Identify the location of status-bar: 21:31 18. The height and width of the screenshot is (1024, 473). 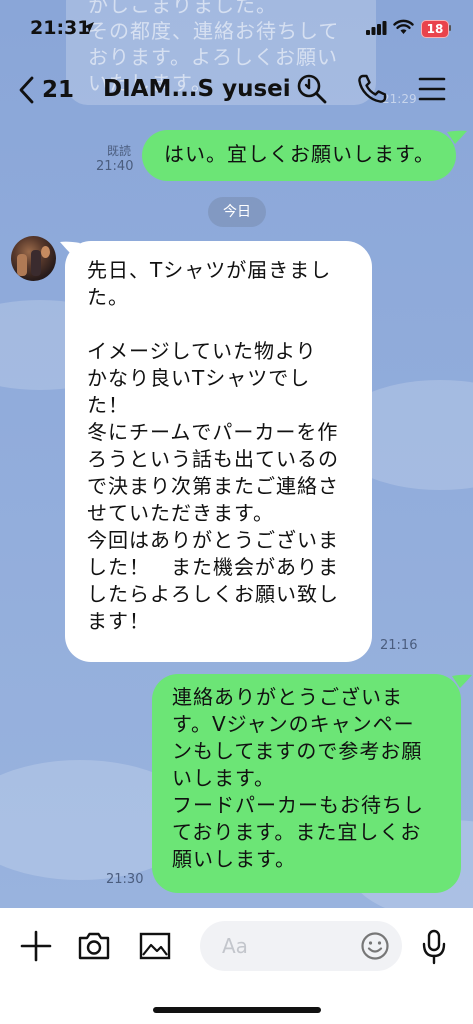
(236, 29).